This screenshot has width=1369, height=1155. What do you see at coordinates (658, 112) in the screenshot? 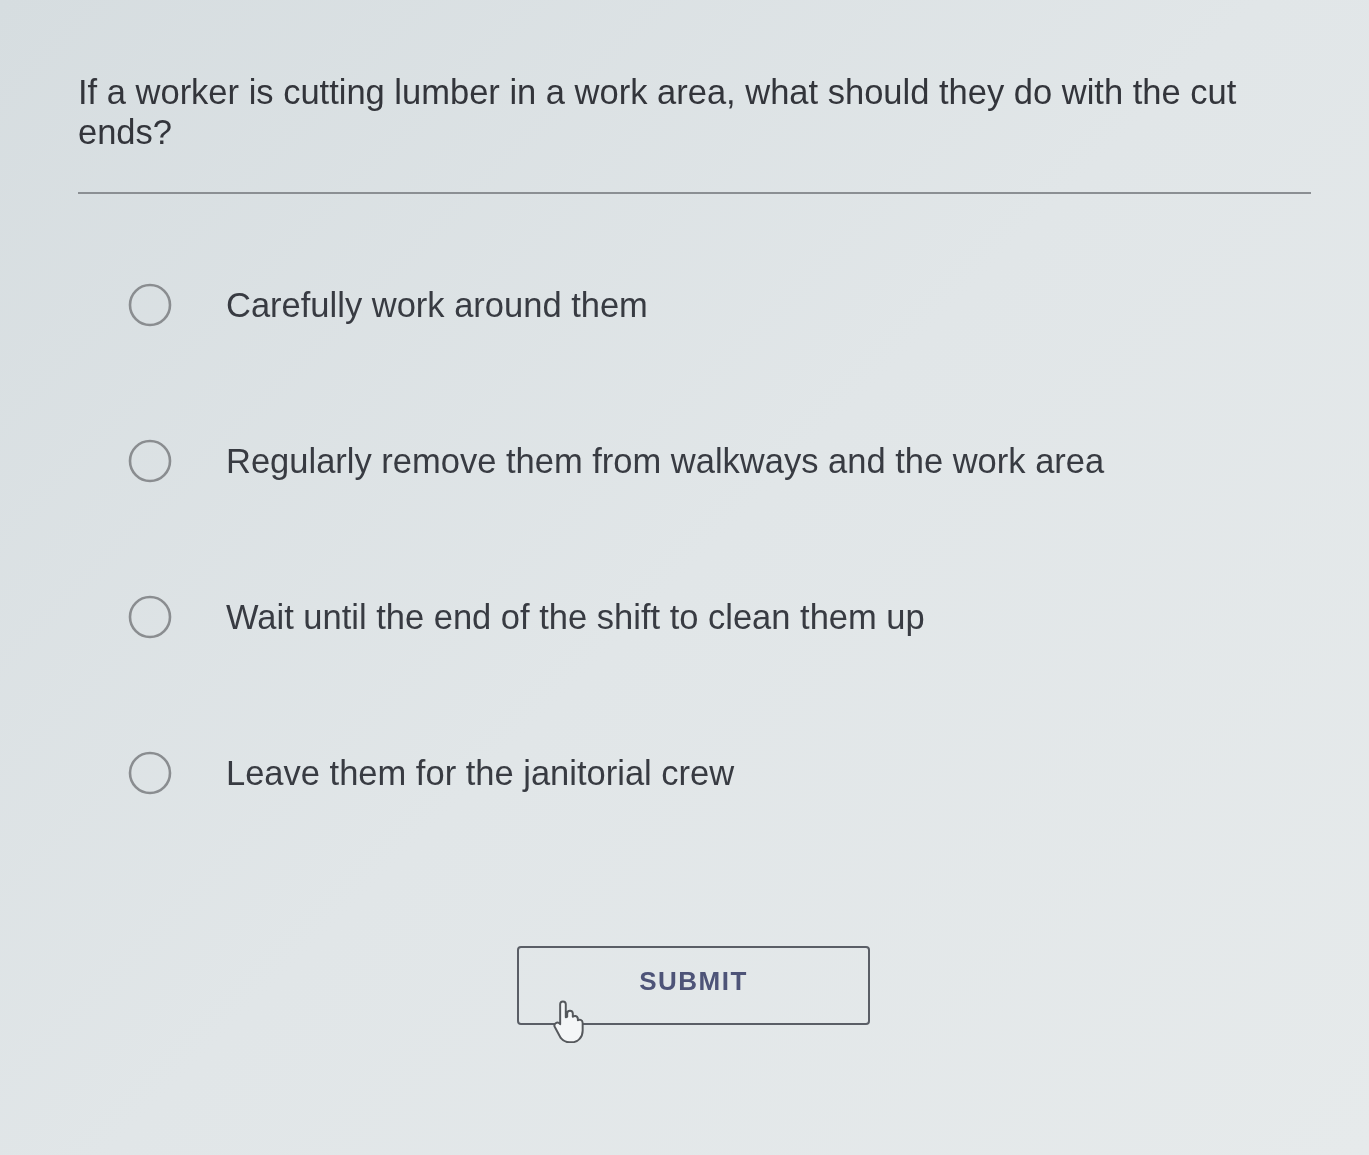
I see `question-text: If a worker is cutting lumber in a work area, what should they do with the cut ends?` at bounding box center [658, 112].